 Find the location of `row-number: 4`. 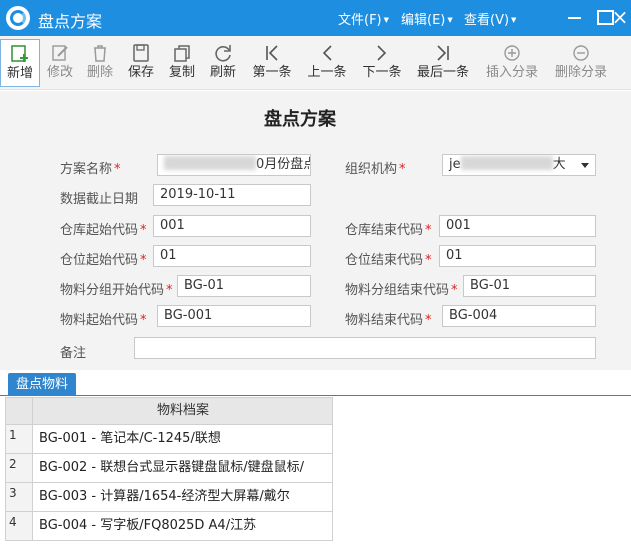

row-number: 4 is located at coordinates (19, 526).